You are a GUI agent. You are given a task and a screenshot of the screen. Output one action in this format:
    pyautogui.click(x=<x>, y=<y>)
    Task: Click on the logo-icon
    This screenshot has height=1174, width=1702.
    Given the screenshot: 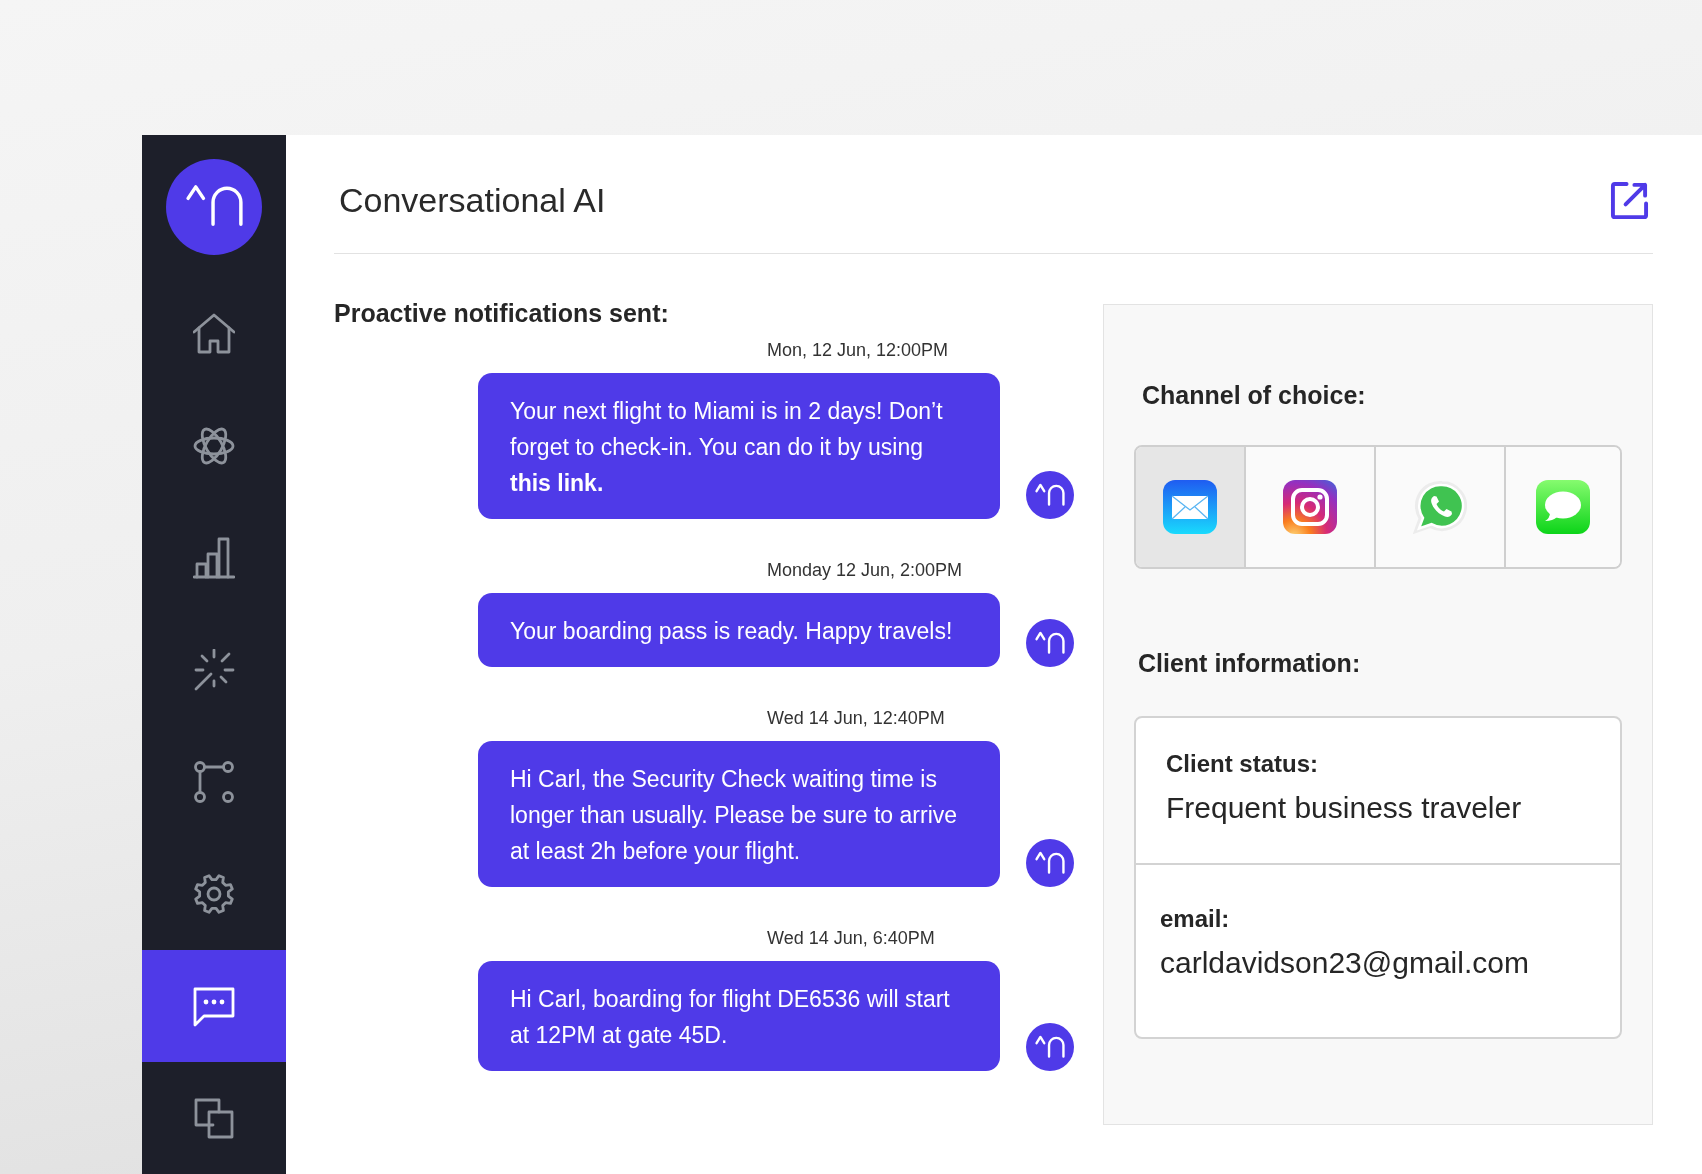 What is the action you would take?
    pyautogui.click(x=214, y=206)
    